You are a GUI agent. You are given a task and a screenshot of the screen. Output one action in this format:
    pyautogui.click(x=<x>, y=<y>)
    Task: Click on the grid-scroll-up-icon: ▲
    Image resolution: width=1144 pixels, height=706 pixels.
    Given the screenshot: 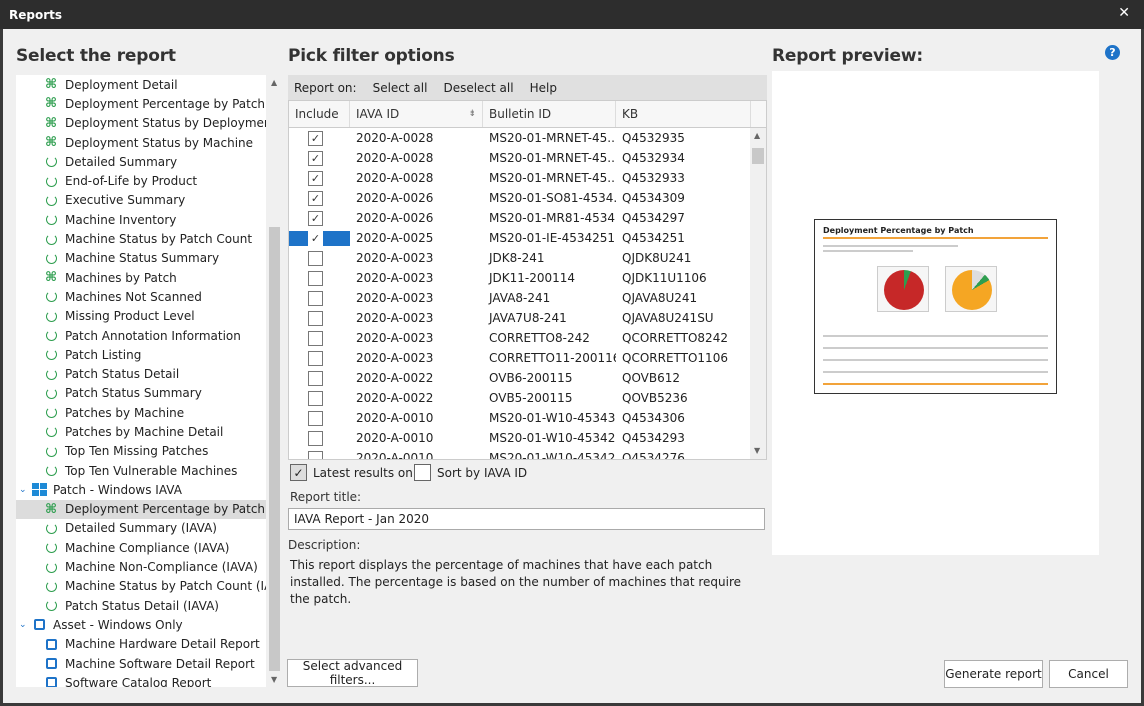 What is the action you would take?
    pyautogui.click(x=757, y=135)
    